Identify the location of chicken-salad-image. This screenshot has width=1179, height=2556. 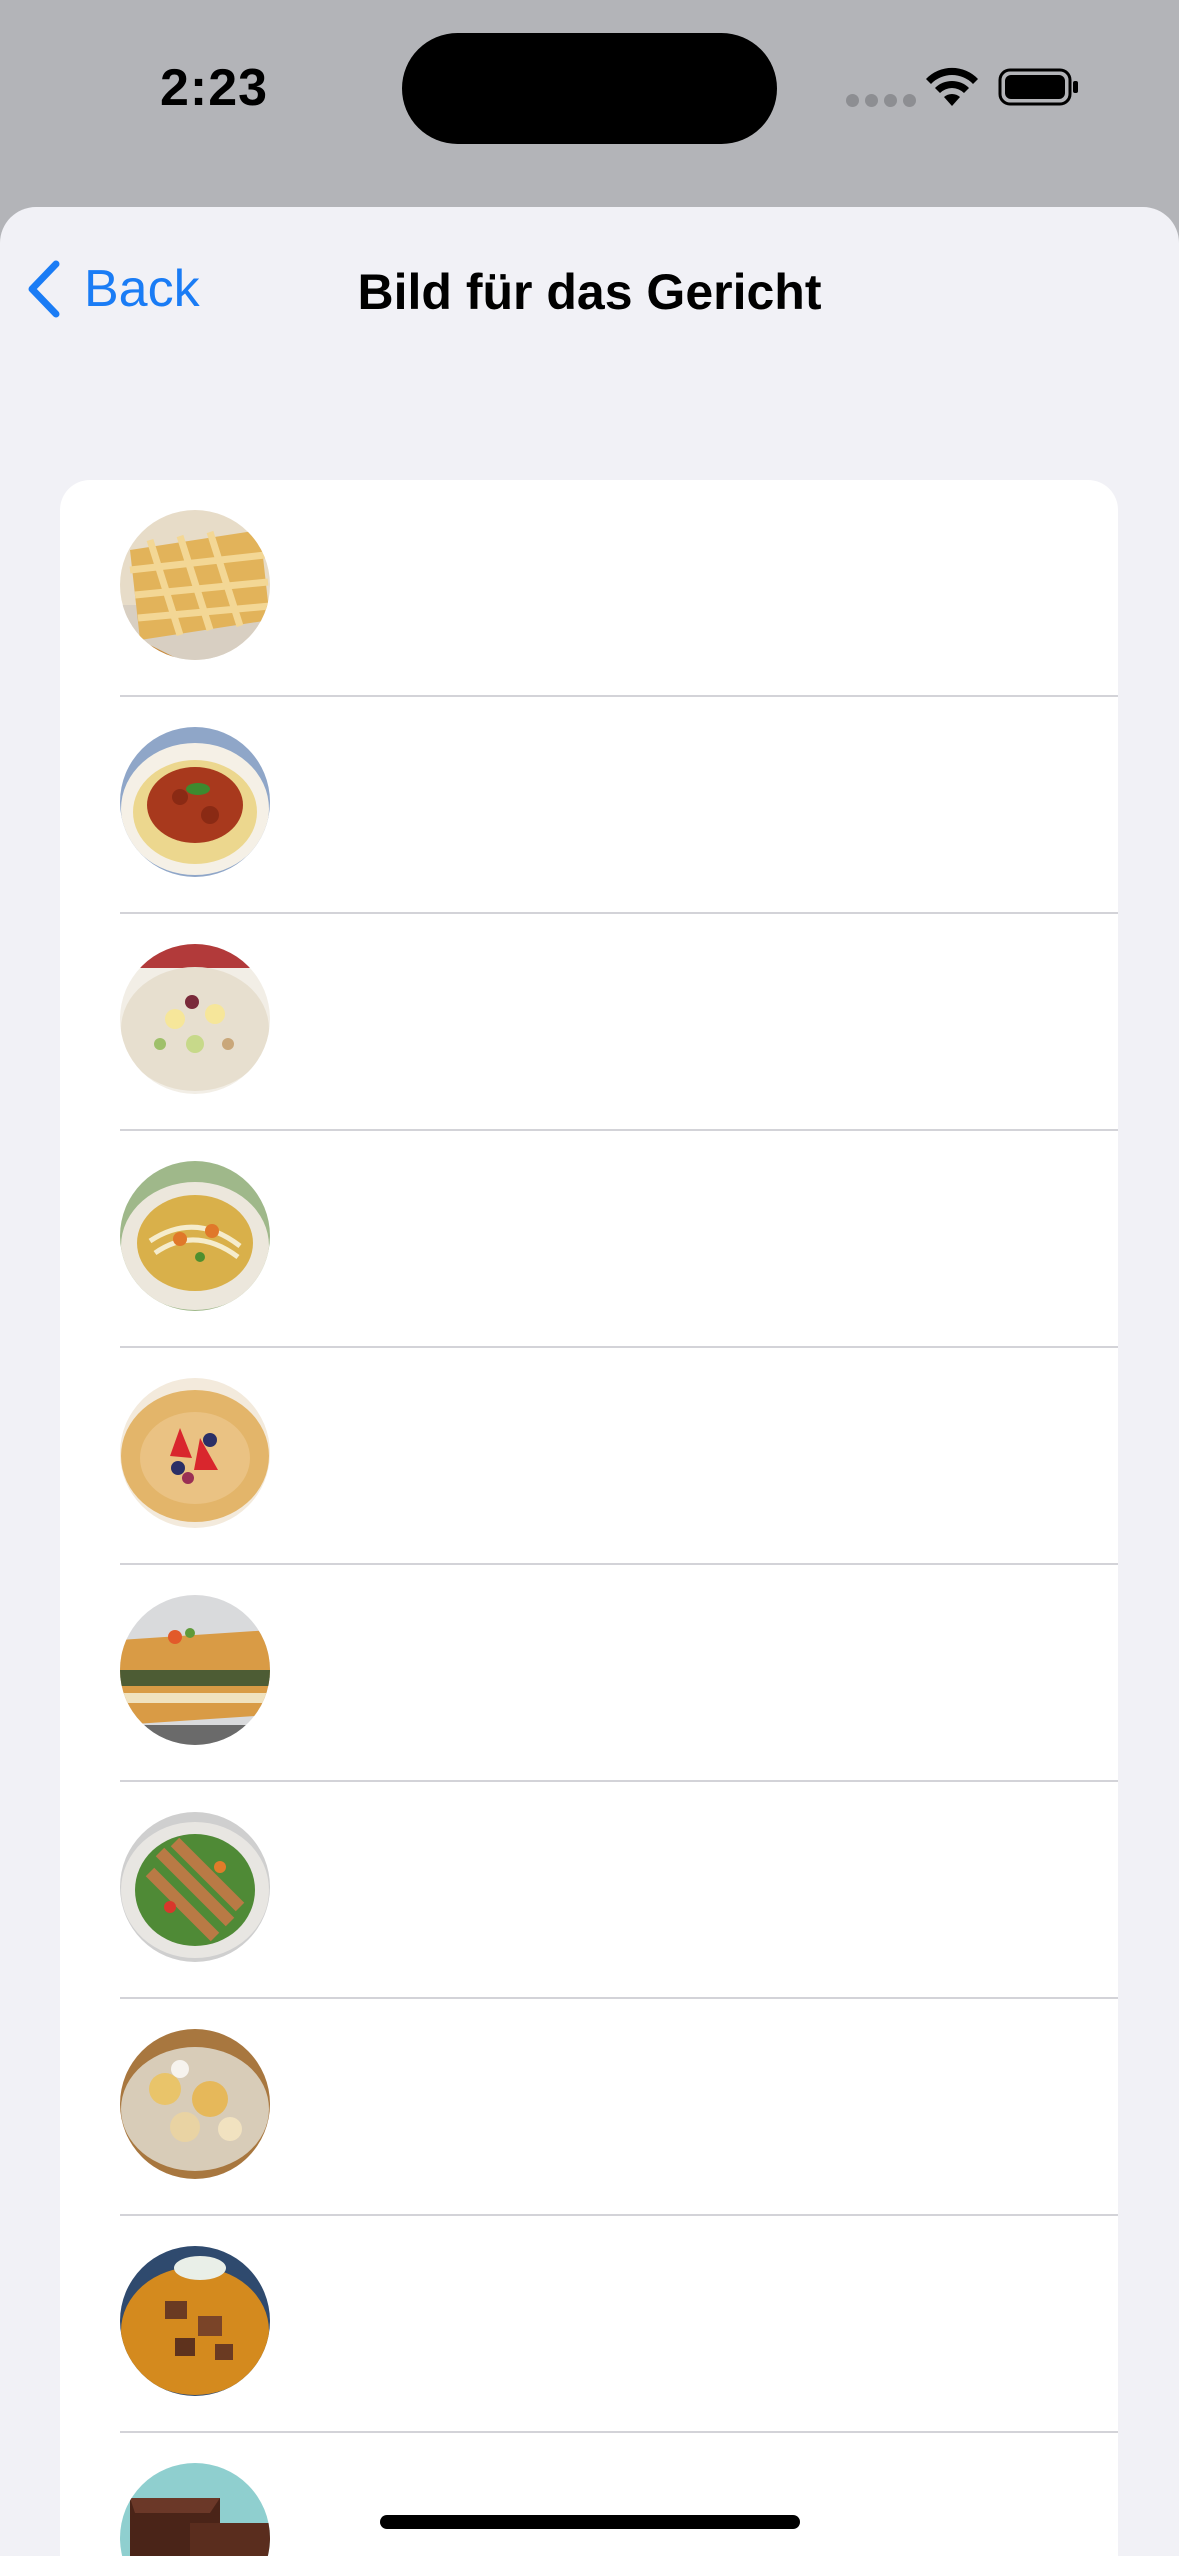
(195, 1887).